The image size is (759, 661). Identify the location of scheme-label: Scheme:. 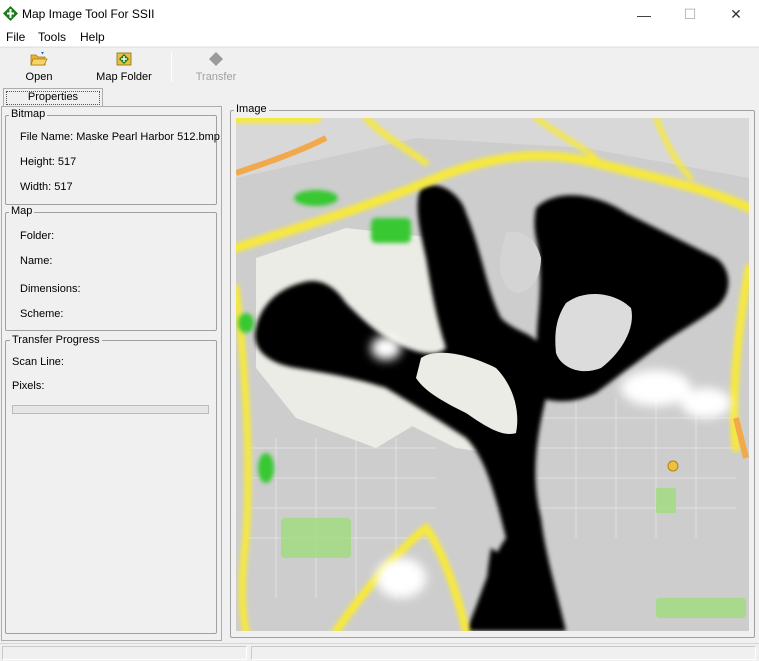
(42, 314).